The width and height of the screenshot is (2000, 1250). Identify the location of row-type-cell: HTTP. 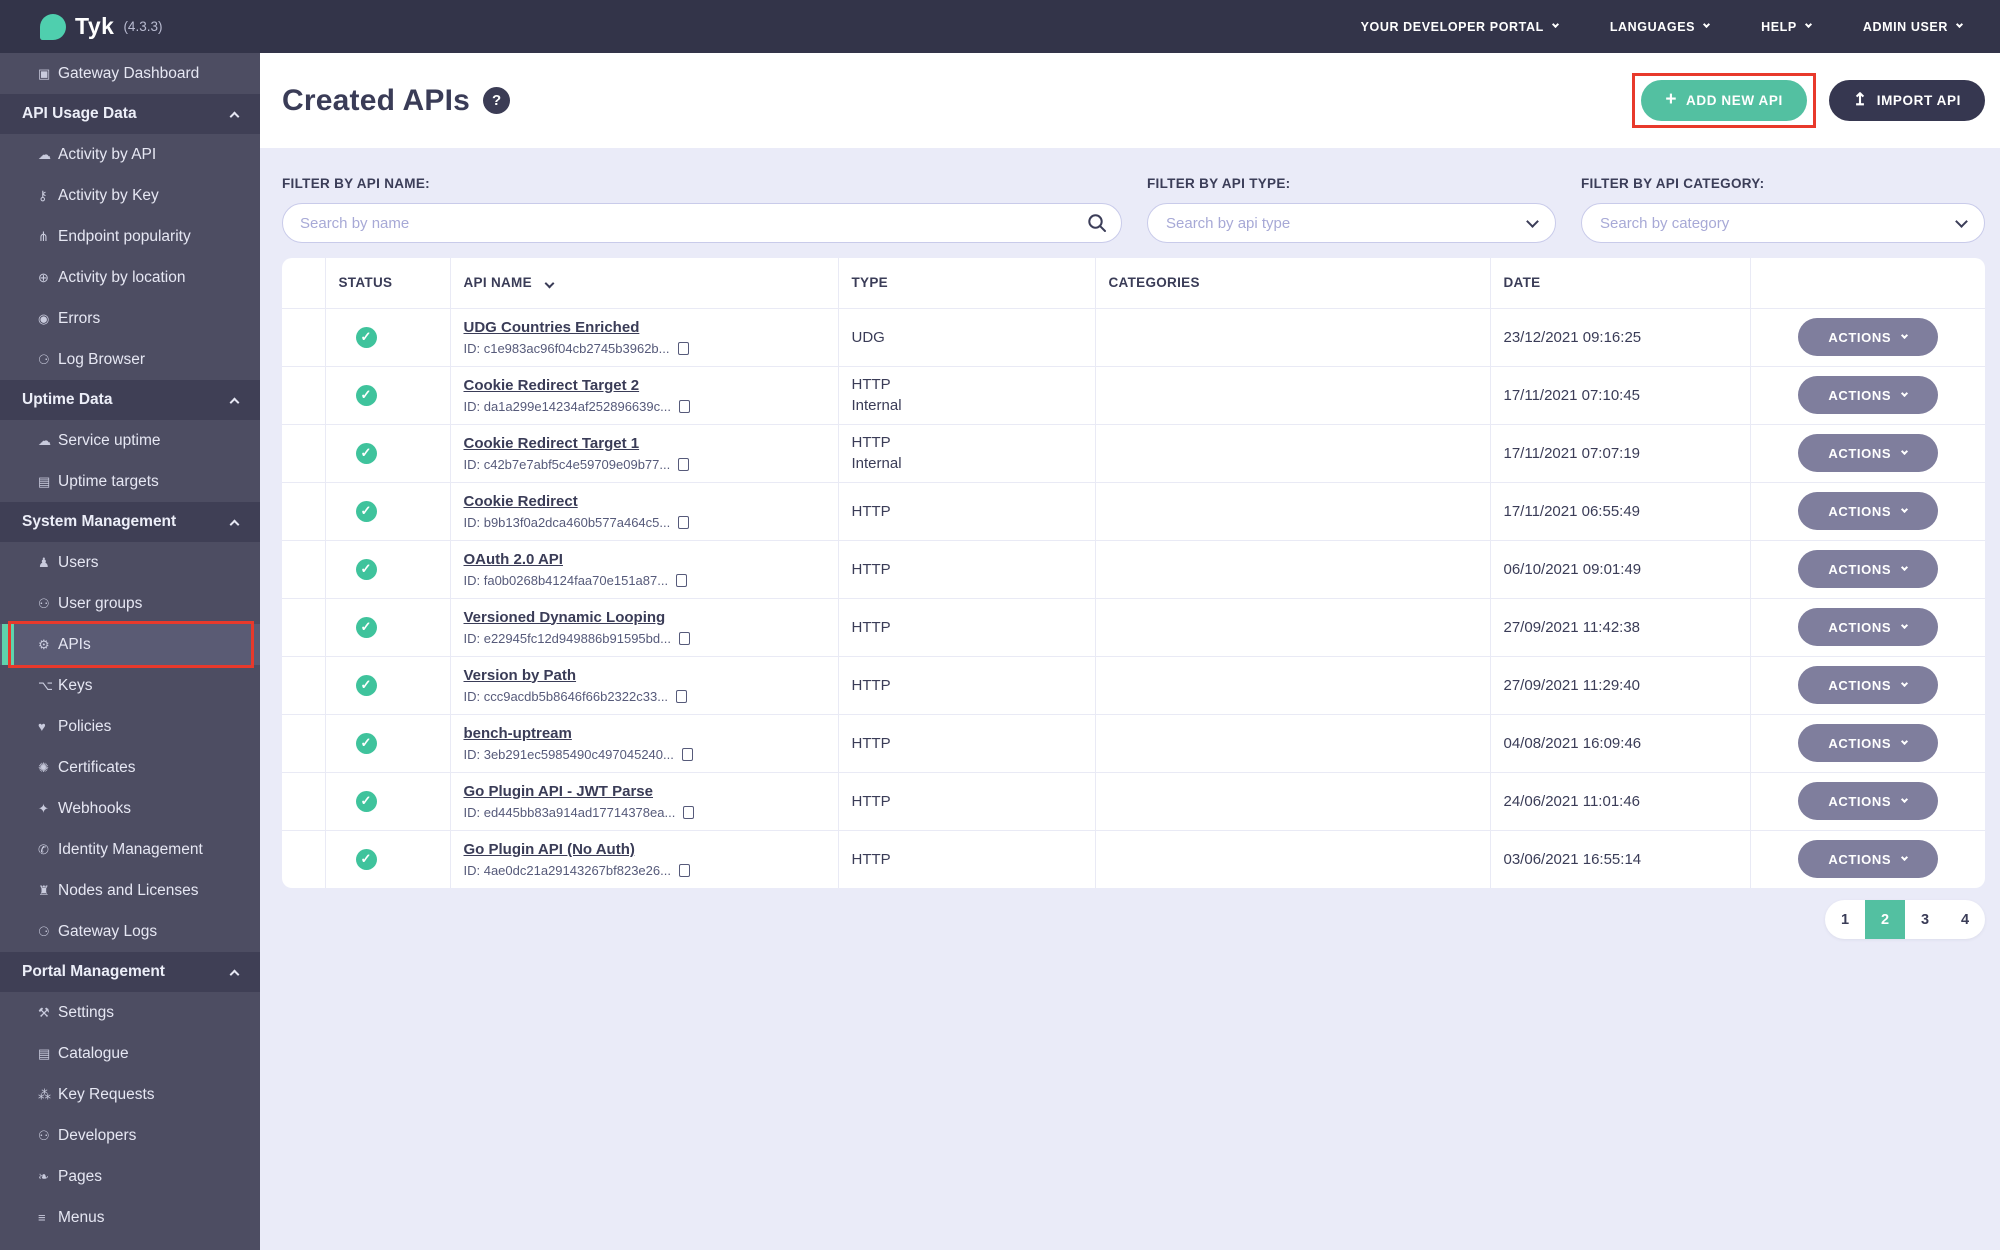
(966, 626).